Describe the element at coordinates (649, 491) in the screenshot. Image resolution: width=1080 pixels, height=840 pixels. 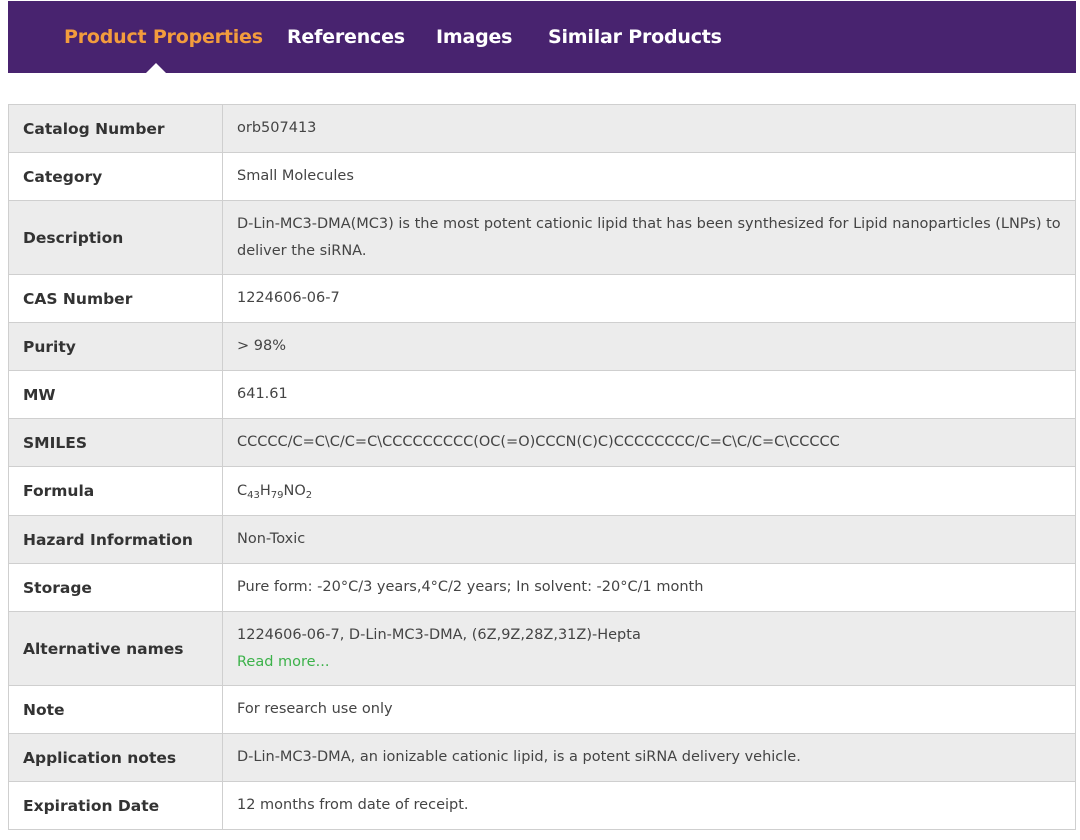
I see `formula-value: C43H79NO2` at that location.